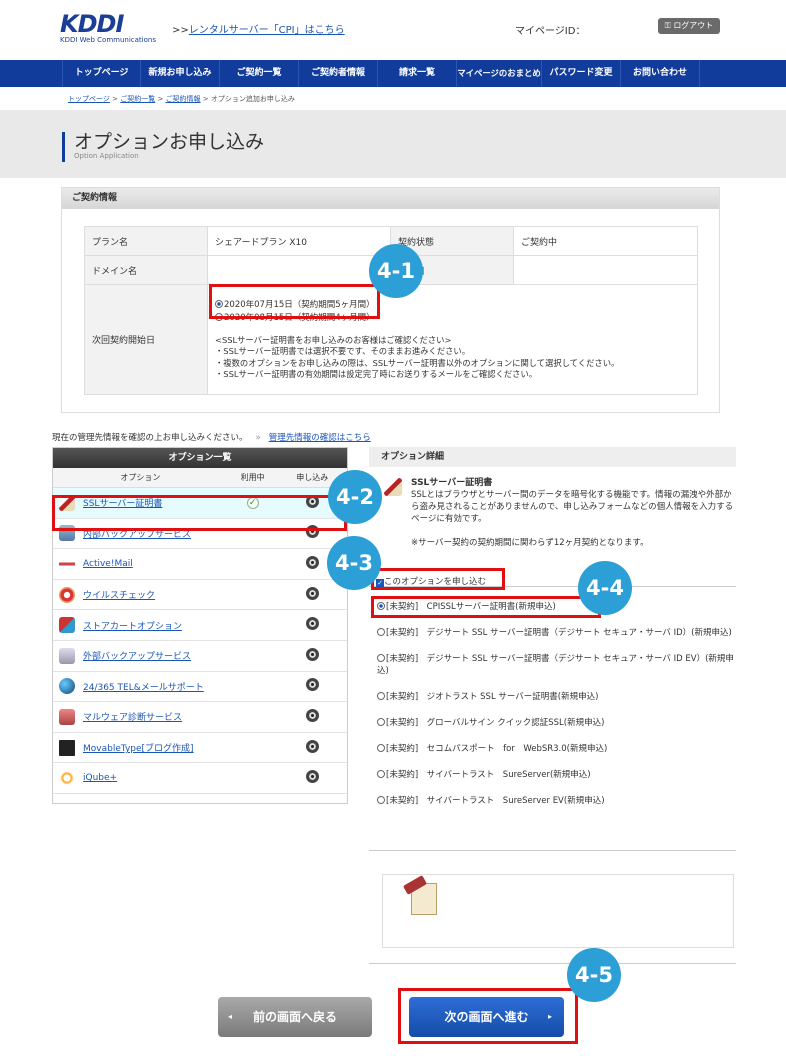  What do you see at coordinates (200, 564) in the screenshot?
I see `option-row-active-mail: Active!Mail` at bounding box center [200, 564].